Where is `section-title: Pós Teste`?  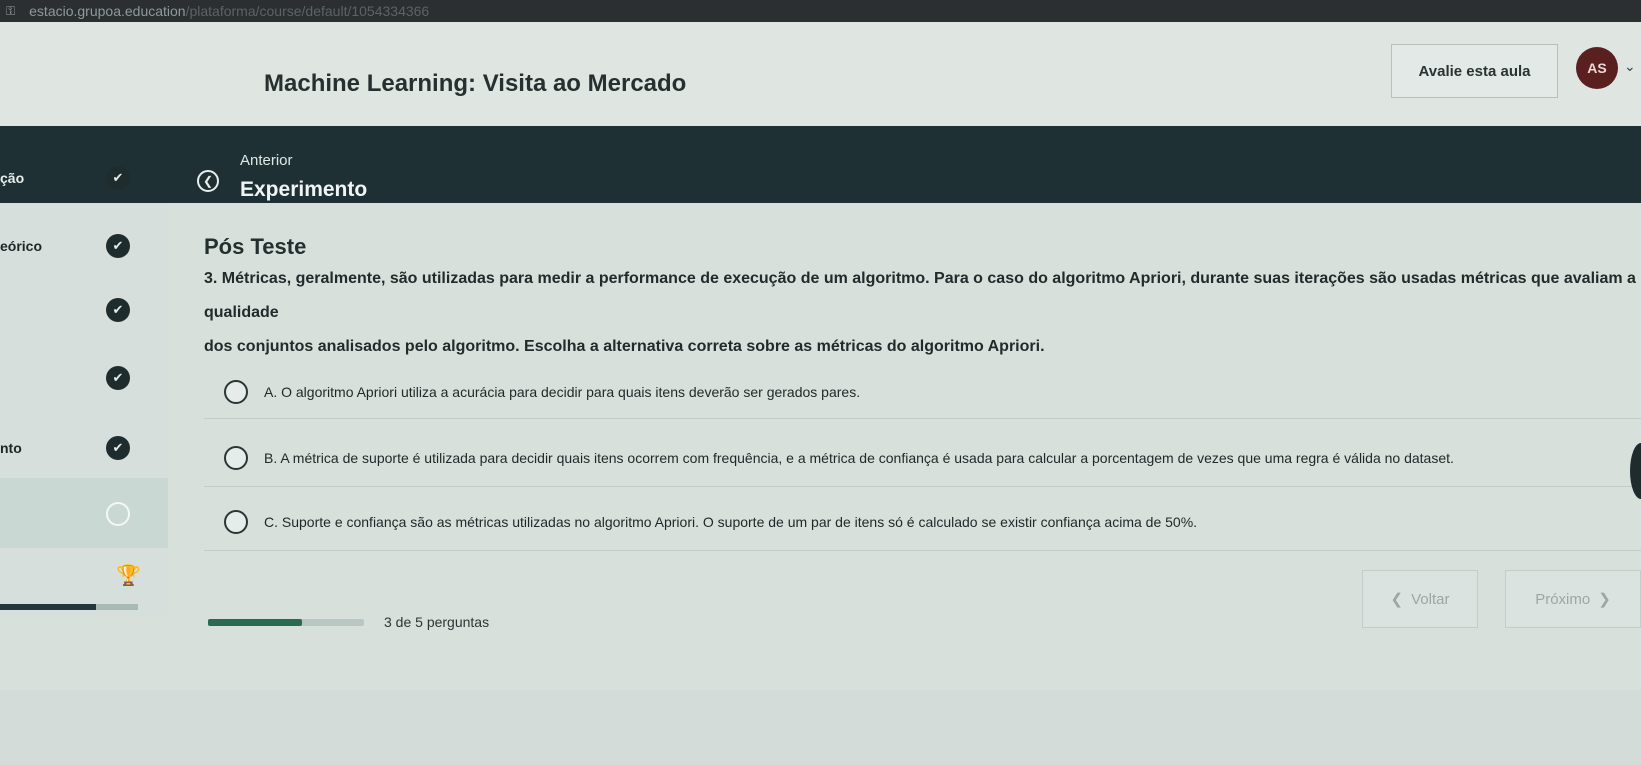
section-title: Pós Teste is located at coordinates (255, 246).